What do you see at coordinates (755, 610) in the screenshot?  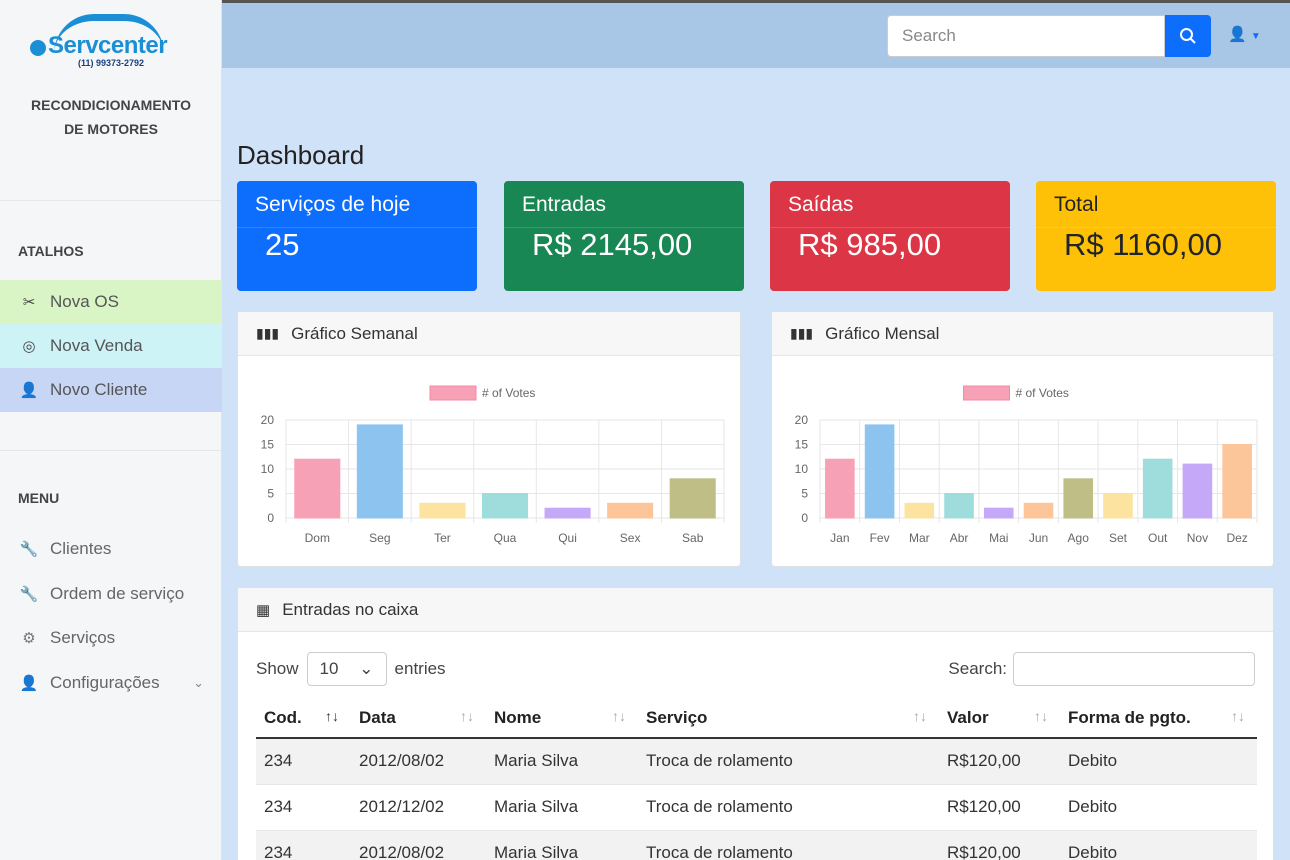 I see `table-header: ▦ Entradas no caixa` at bounding box center [755, 610].